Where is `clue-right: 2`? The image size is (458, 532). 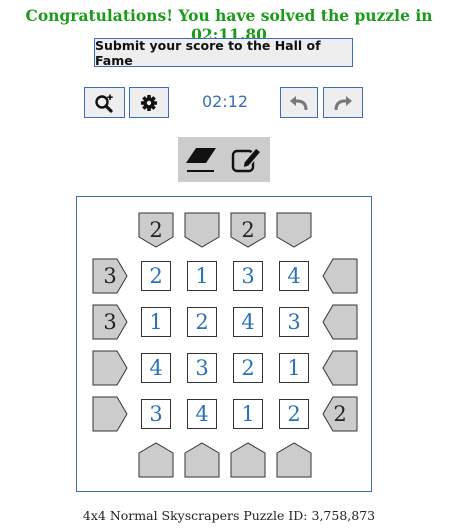
clue-right: 2 is located at coordinates (340, 414).